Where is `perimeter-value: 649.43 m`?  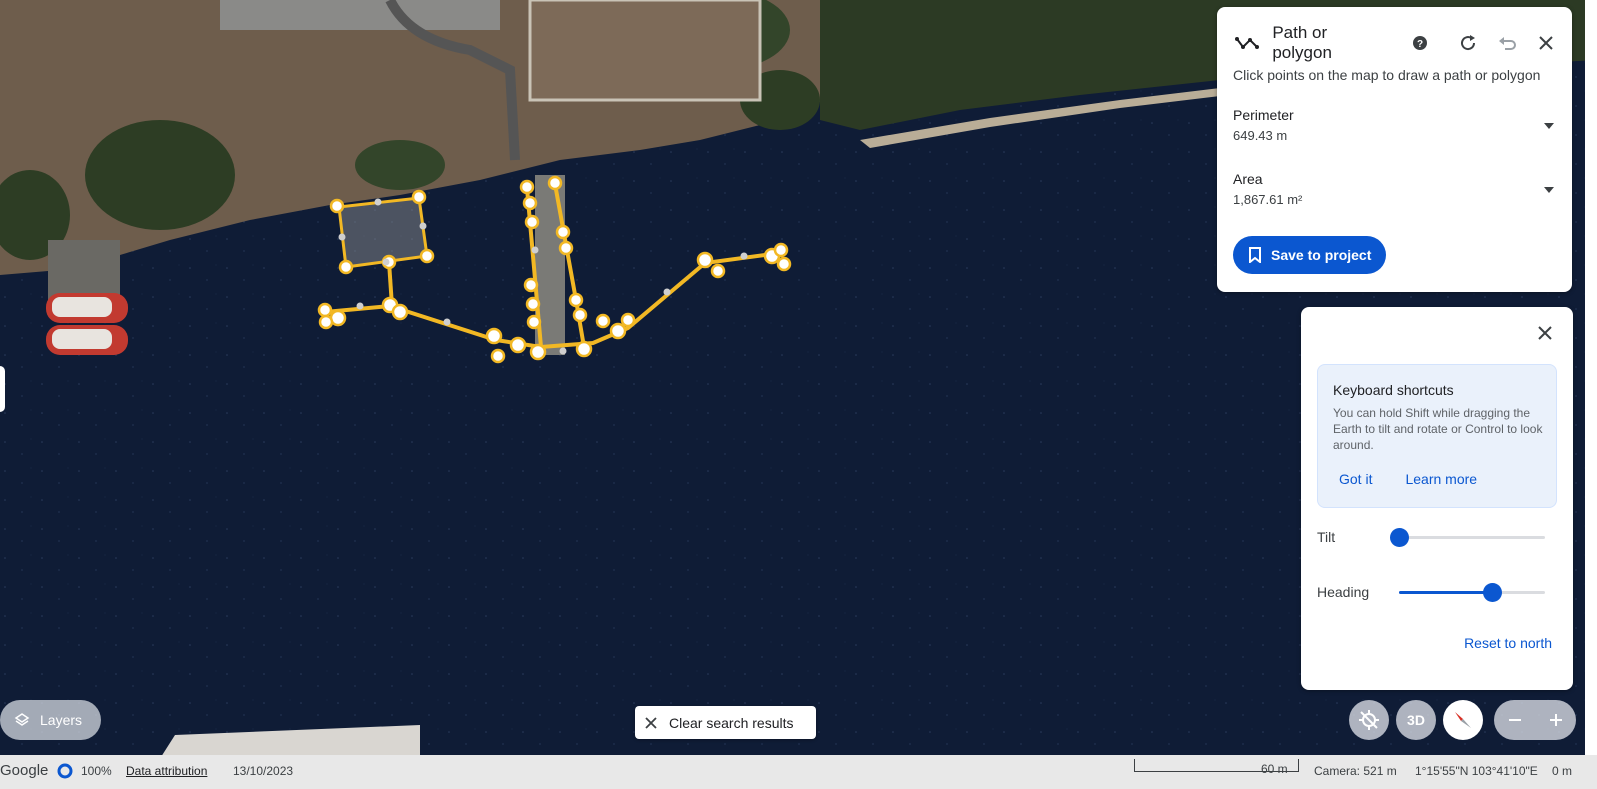 perimeter-value: 649.43 m is located at coordinates (1260, 135).